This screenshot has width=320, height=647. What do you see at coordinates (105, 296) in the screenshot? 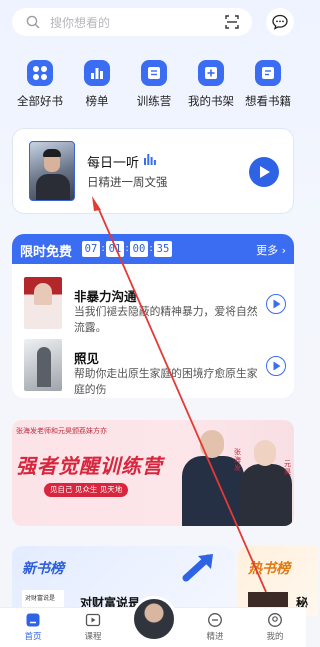
I see `book-title: 非暴力沟通` at bounding box center [105, 296].